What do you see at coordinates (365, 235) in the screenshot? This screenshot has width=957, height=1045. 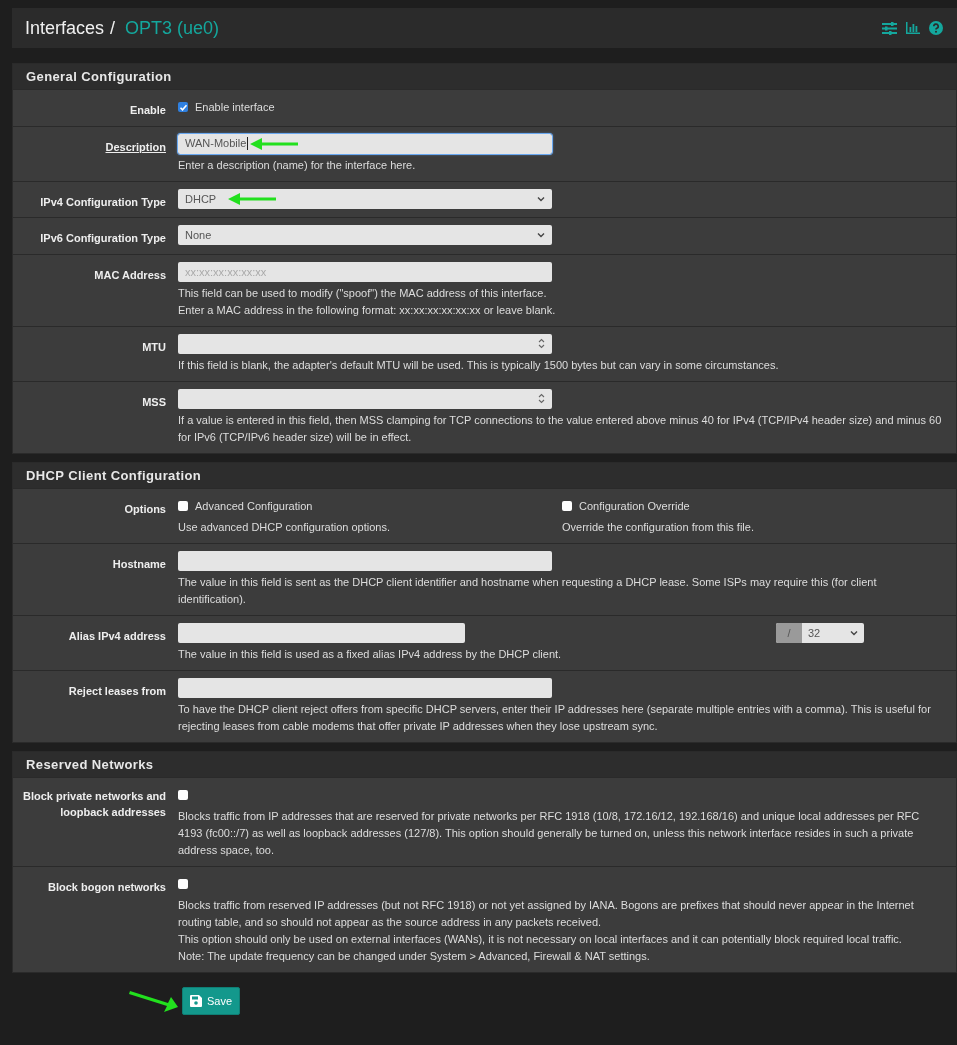 I see `select-dropdown: None` at bounding box center [365, 235].